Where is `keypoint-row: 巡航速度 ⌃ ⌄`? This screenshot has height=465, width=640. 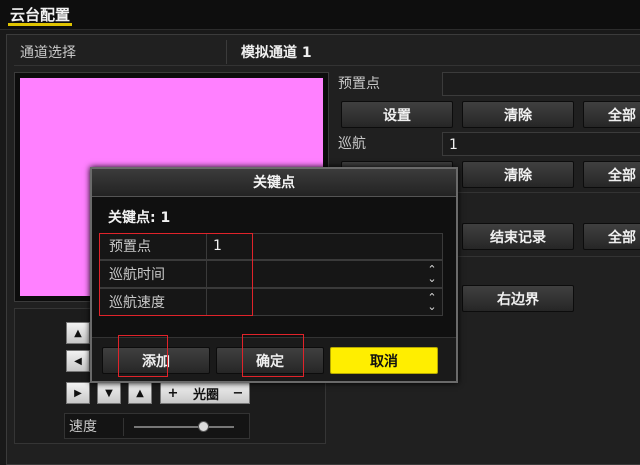
keypoint-row: 巡航速度 ⌃ ⌄ is located at coordinates (271, 302).